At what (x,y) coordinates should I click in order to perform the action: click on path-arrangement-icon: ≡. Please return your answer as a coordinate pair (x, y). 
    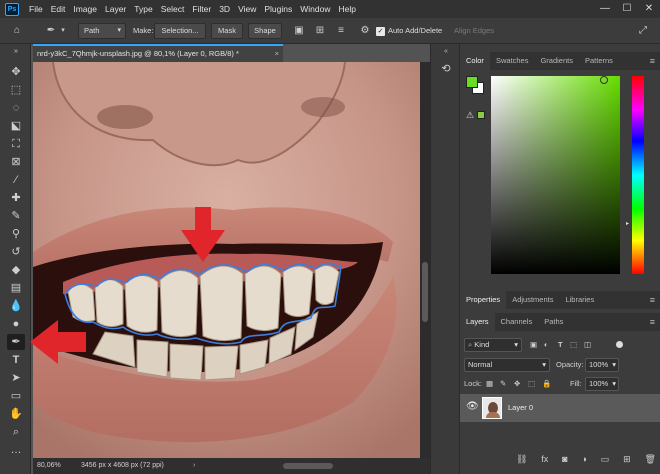
    Looking at the image, I should click on (341, 31).